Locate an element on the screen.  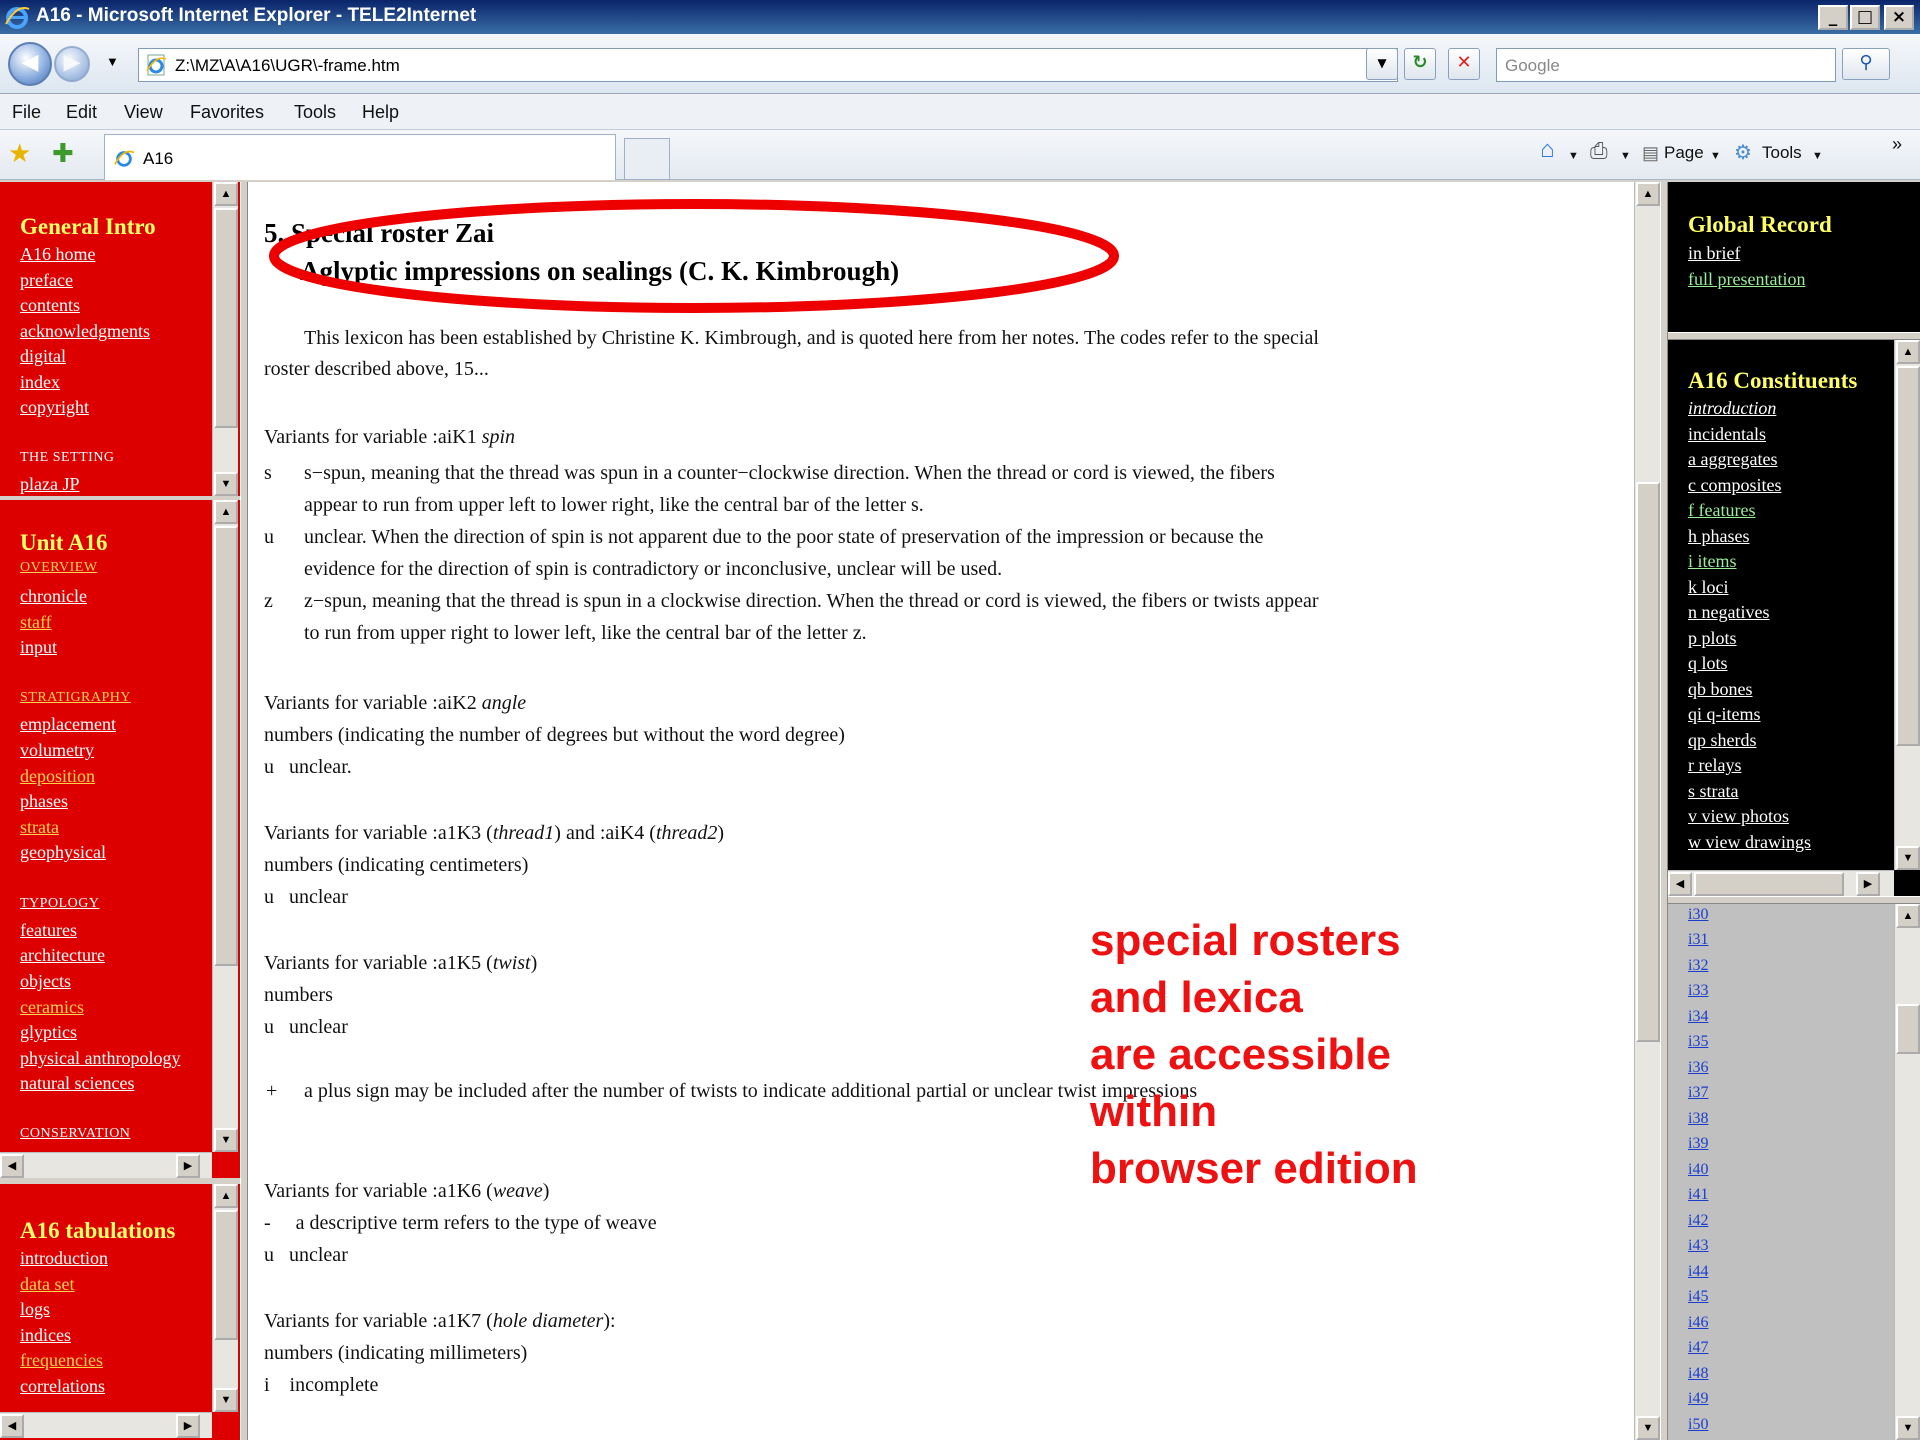
nav-link-strata: strata is located at coordinates (39, 827).